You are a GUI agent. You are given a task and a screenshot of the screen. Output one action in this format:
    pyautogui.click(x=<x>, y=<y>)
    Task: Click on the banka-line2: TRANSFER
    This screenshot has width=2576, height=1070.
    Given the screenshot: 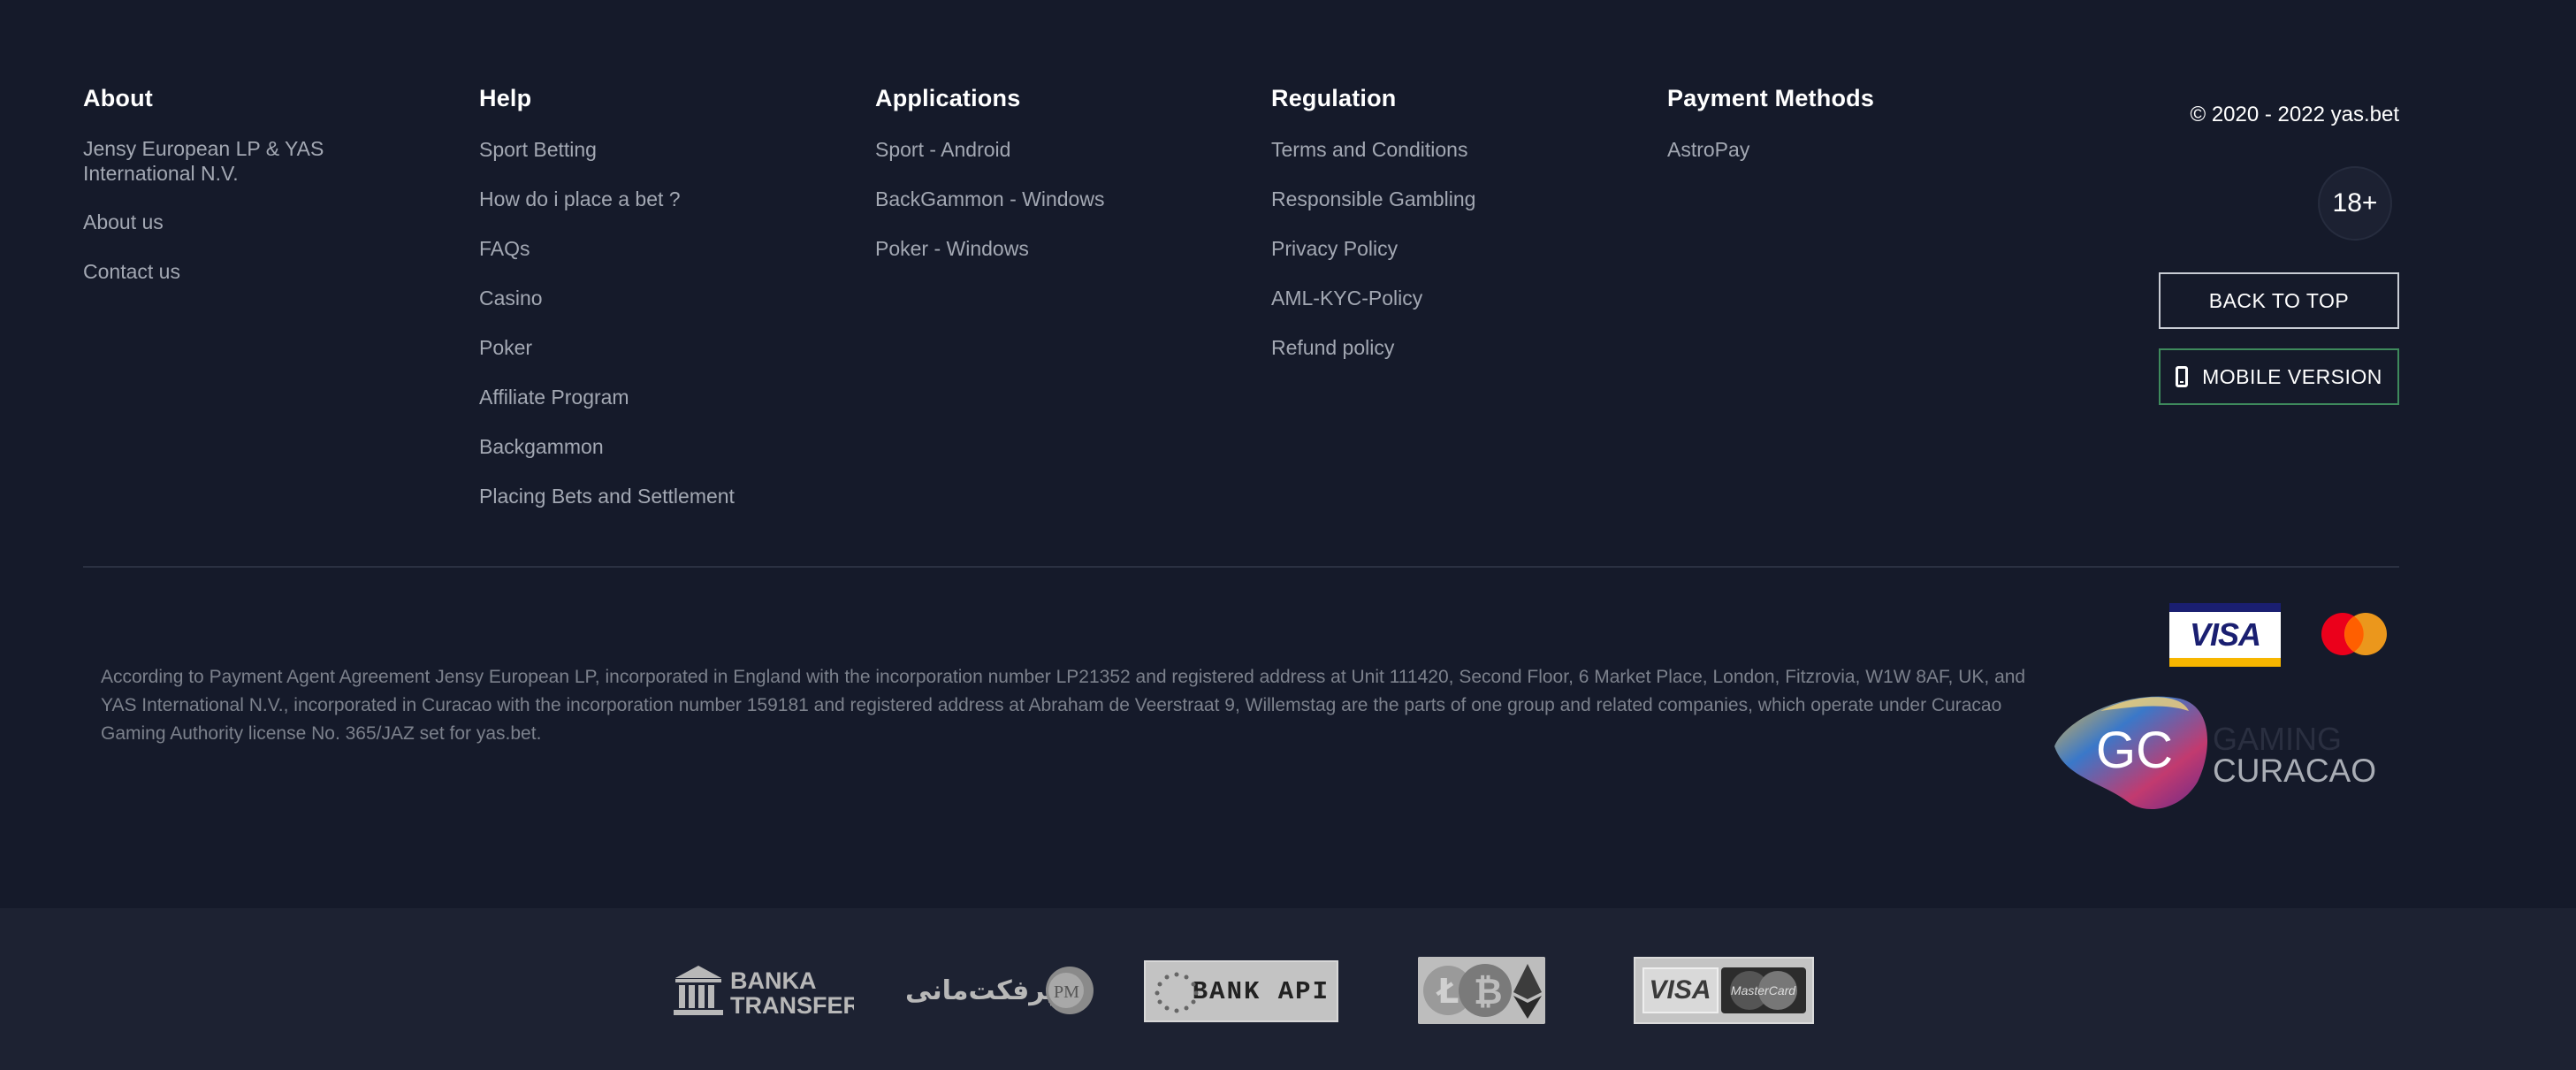 What is the action you would take?
    pyautogui.click(x=792, y=1005)
    